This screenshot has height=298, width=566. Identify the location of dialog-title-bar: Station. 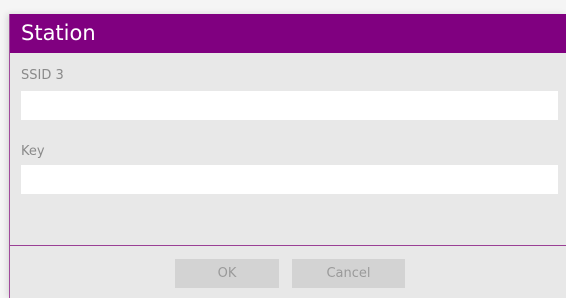
(288, 33).